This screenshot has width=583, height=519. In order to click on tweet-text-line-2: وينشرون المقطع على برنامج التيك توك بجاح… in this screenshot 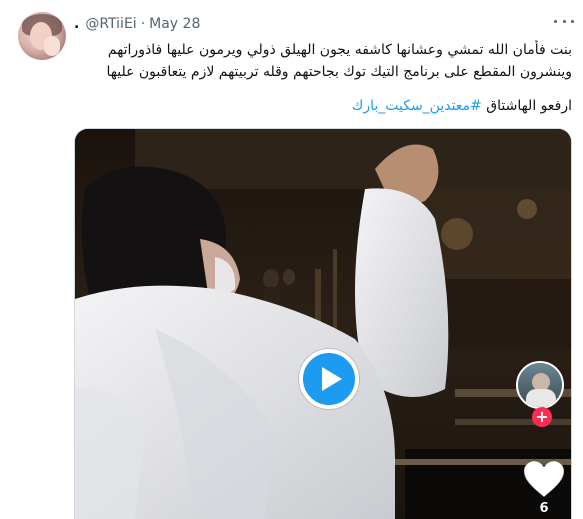, I will do `click(339, 72)`.